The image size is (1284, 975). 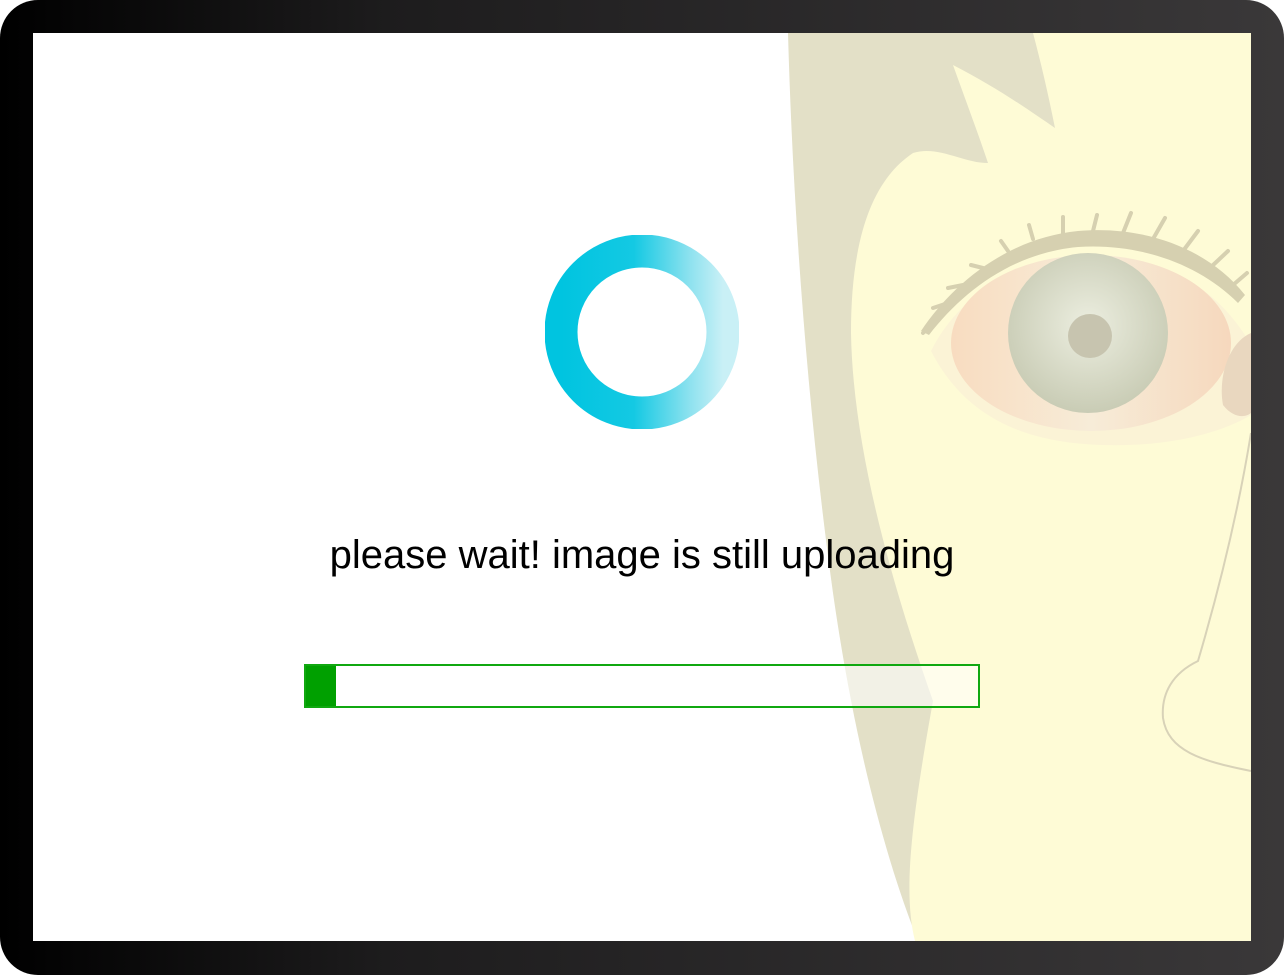 I want to click on loading-ring-icon, so click(x=642, y=332).